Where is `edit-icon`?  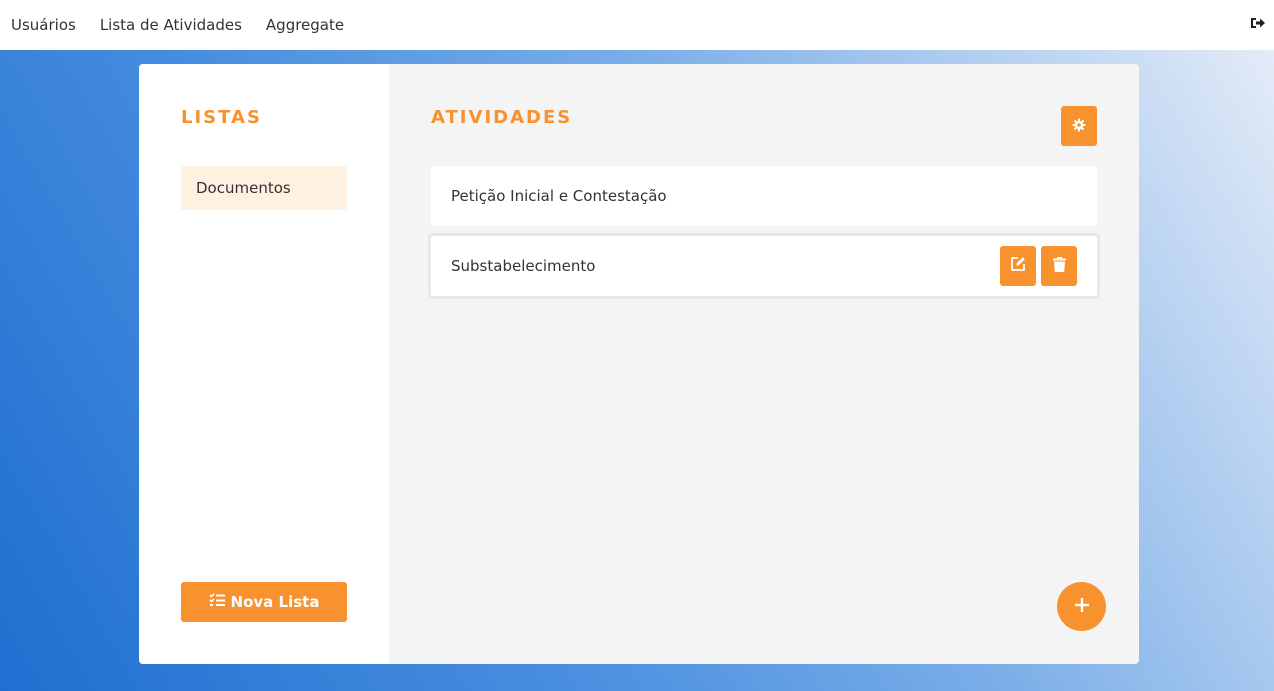
edit-icon is located at coordinates (1018, 266).